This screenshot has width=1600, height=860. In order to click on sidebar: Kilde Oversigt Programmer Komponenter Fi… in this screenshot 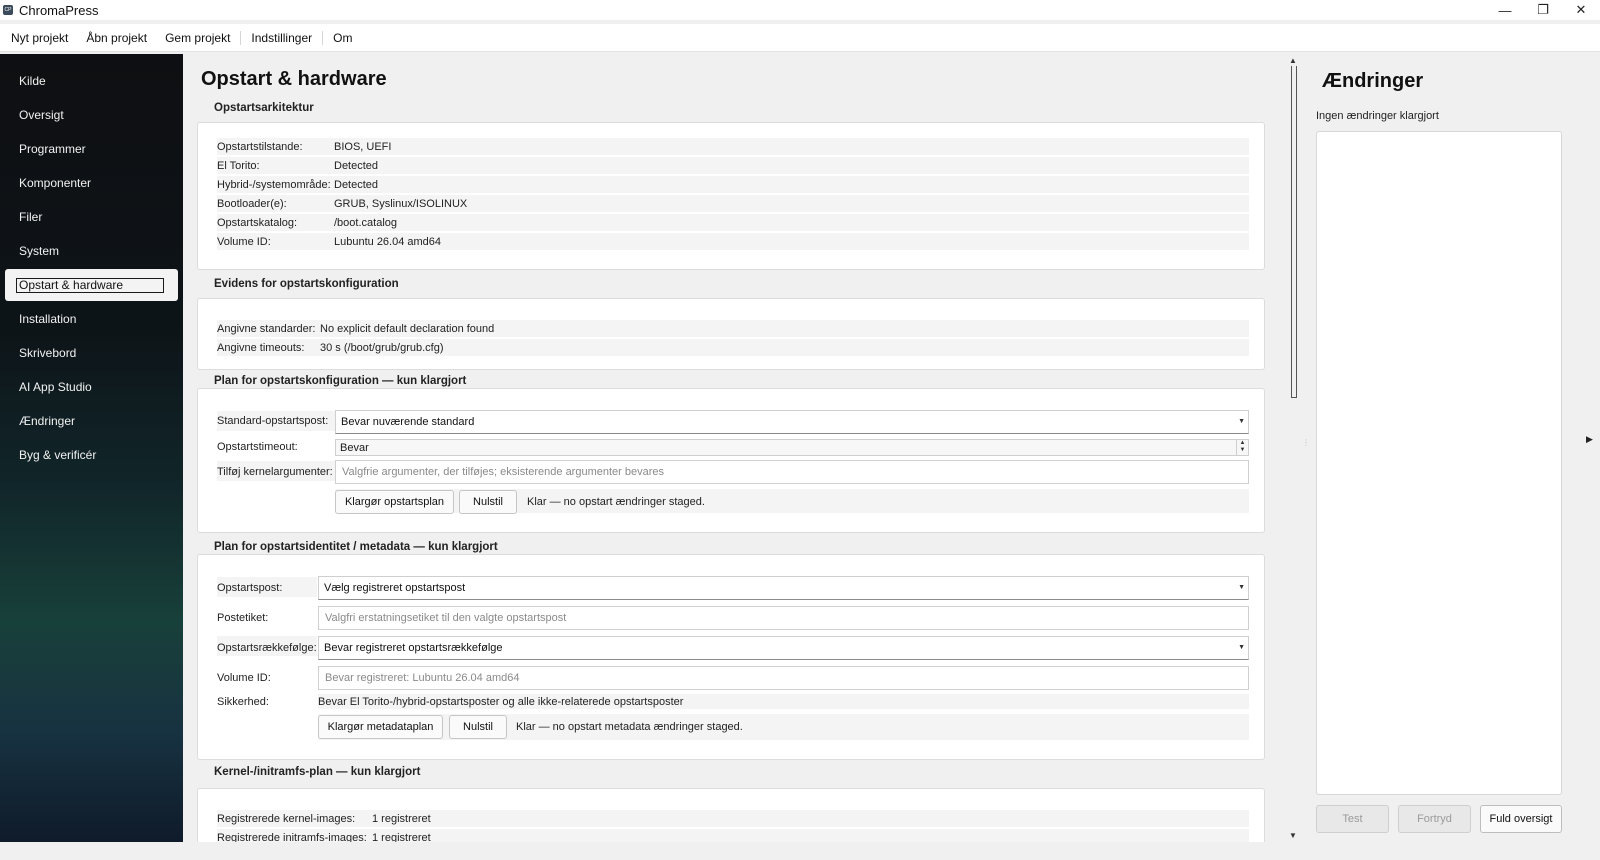, I will do `click(91, 448)`.